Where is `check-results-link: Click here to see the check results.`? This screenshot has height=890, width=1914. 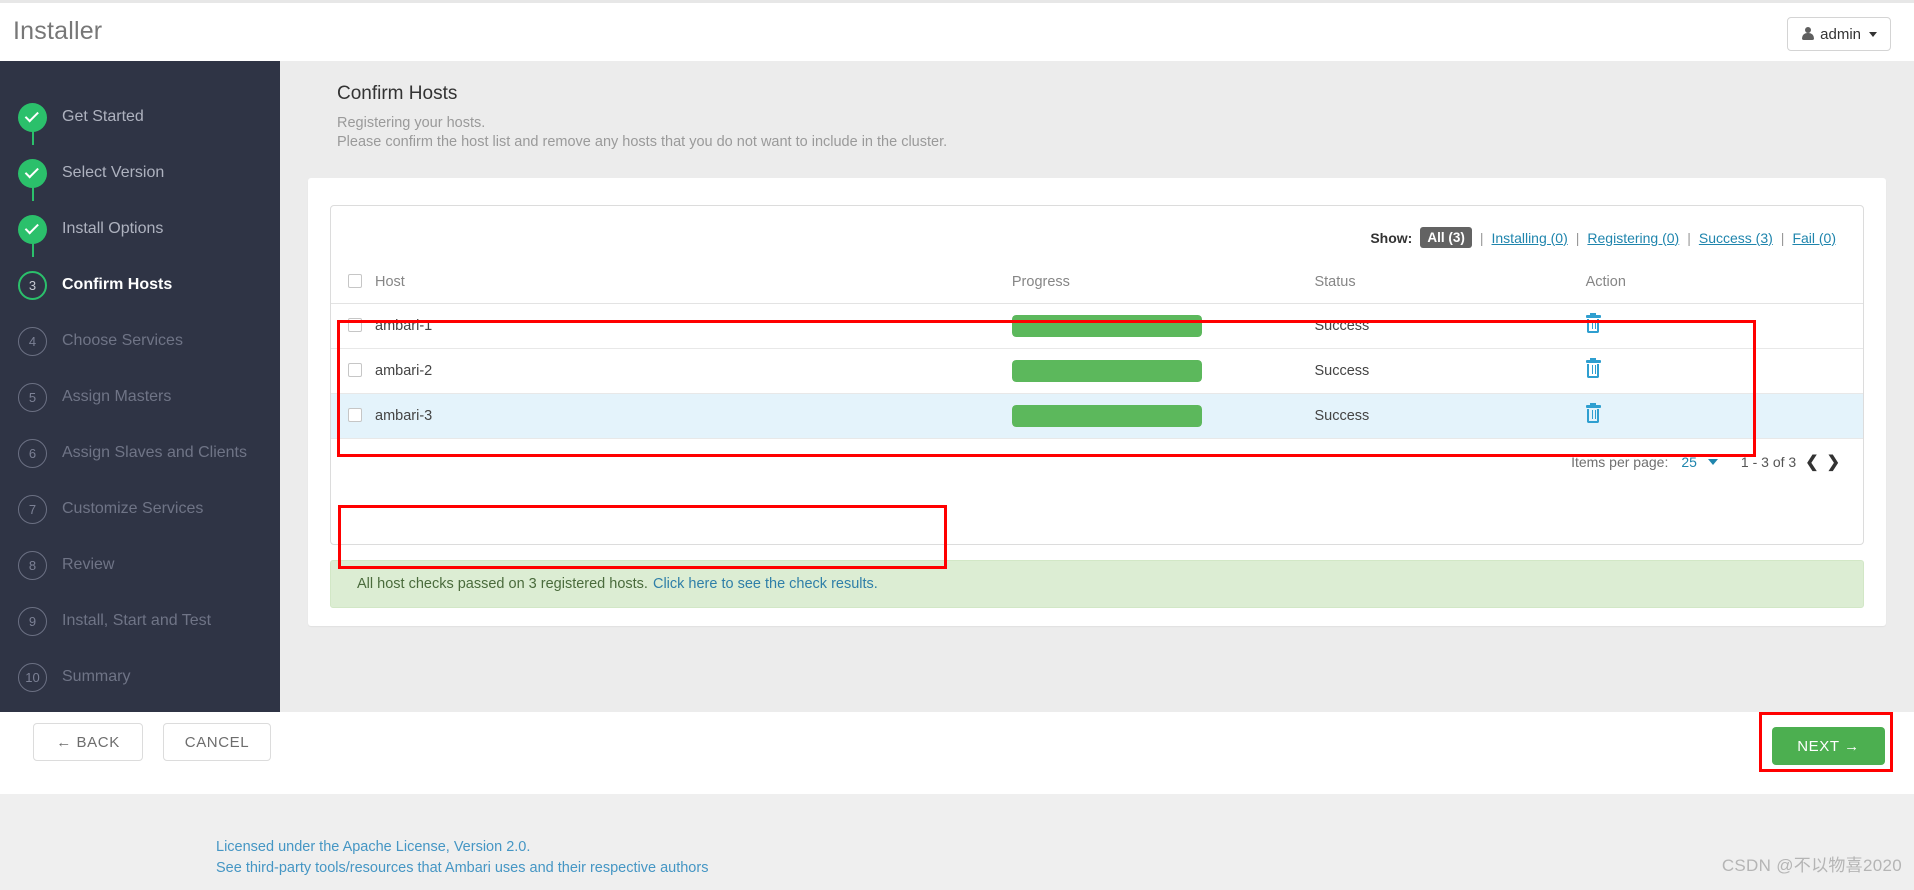 check-results-link: Click here to see the check results. is located at coordinates (765, 584).